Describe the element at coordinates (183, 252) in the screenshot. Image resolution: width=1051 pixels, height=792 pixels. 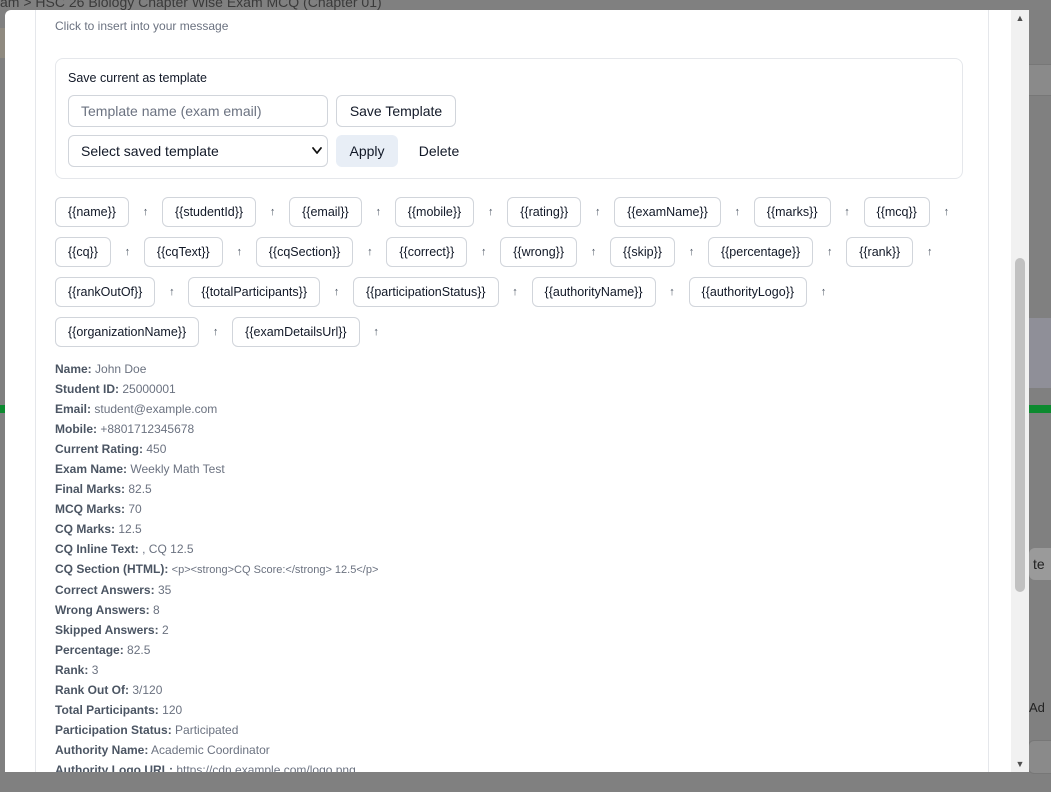
I see `placeholder-chip: {{cqText}}` at that location.